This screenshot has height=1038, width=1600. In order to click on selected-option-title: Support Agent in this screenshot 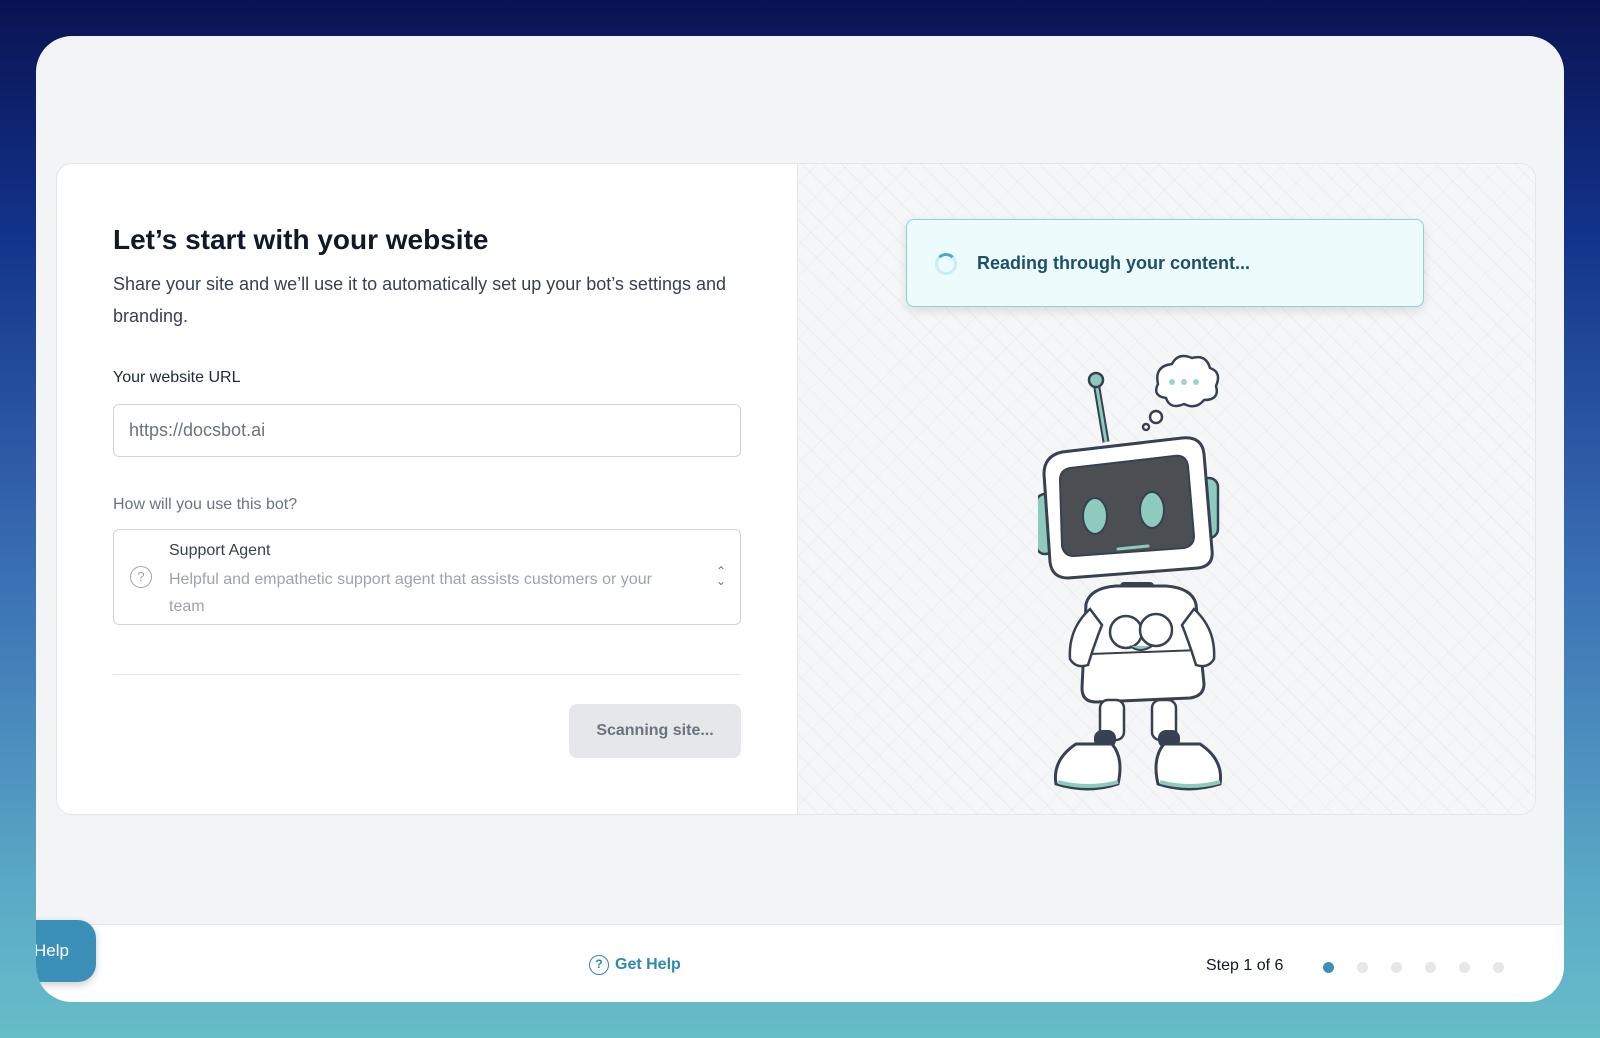, I will do `click(220, 550)`.